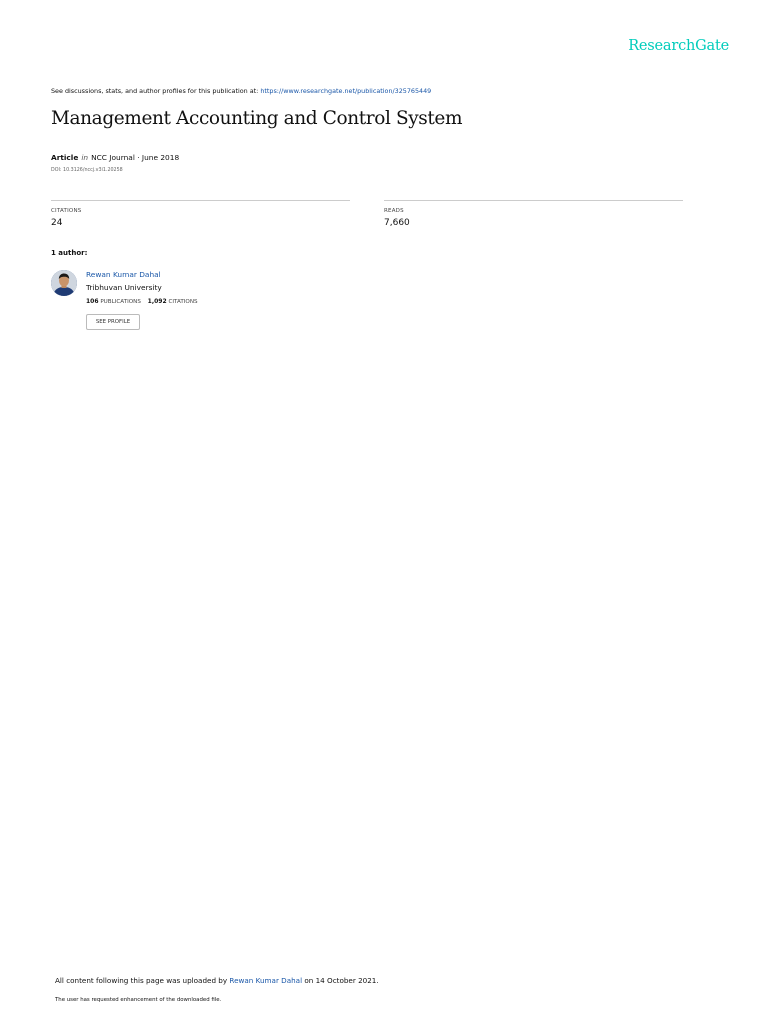 The height and width of the screenshot is (1024, 768). What do you see at coordinates (533, 214) in the screenshot?
I see `reads-stat: READS 7,660` at bounding box center [533, 214].